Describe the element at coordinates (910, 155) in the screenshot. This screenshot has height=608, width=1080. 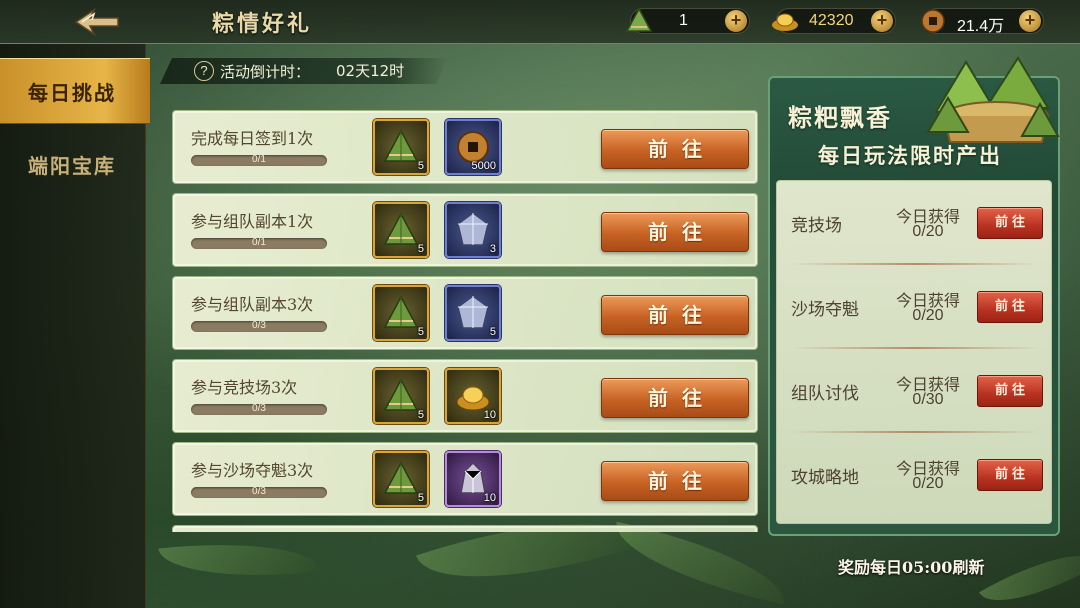
I see `panel-subtitle: 每日玩法限时产出` at that location.